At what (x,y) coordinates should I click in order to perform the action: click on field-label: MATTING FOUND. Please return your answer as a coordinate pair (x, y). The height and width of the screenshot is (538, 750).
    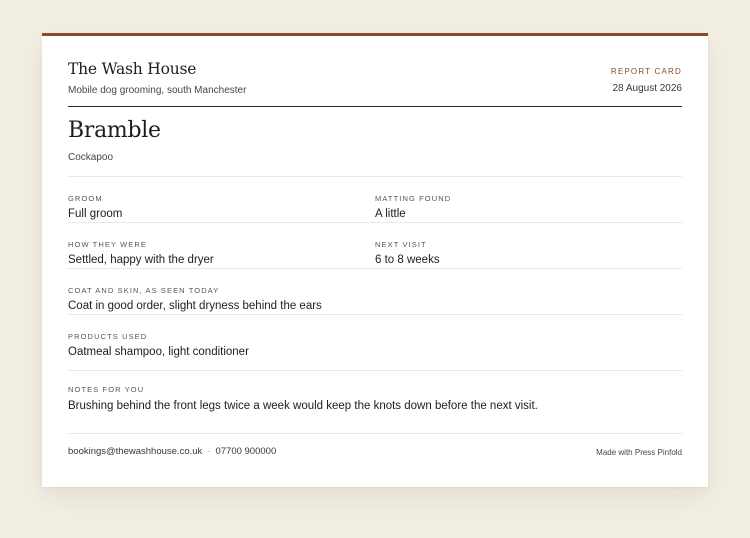
    Looking at the image, I should click on (413, 198).